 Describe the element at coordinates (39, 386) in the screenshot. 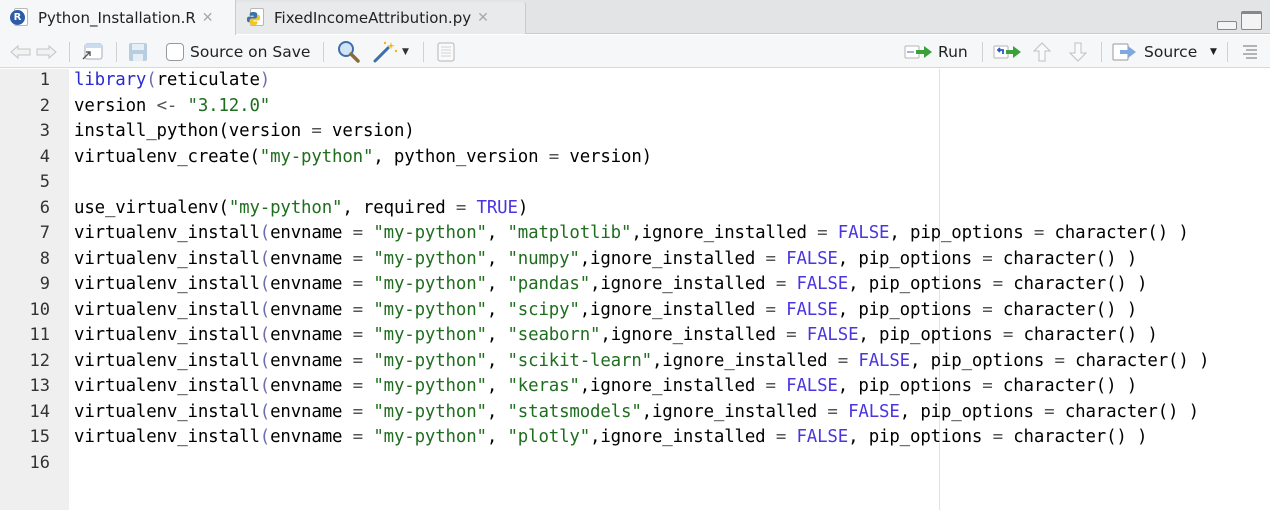

I see `line-number: 13` at that location.